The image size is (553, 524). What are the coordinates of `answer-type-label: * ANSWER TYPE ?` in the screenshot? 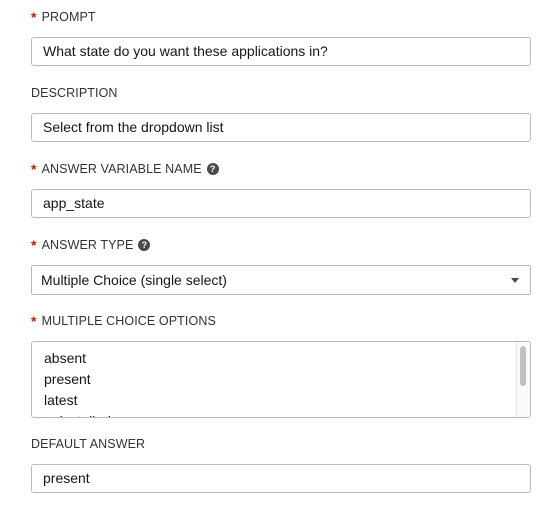 It's located at (281, 245).